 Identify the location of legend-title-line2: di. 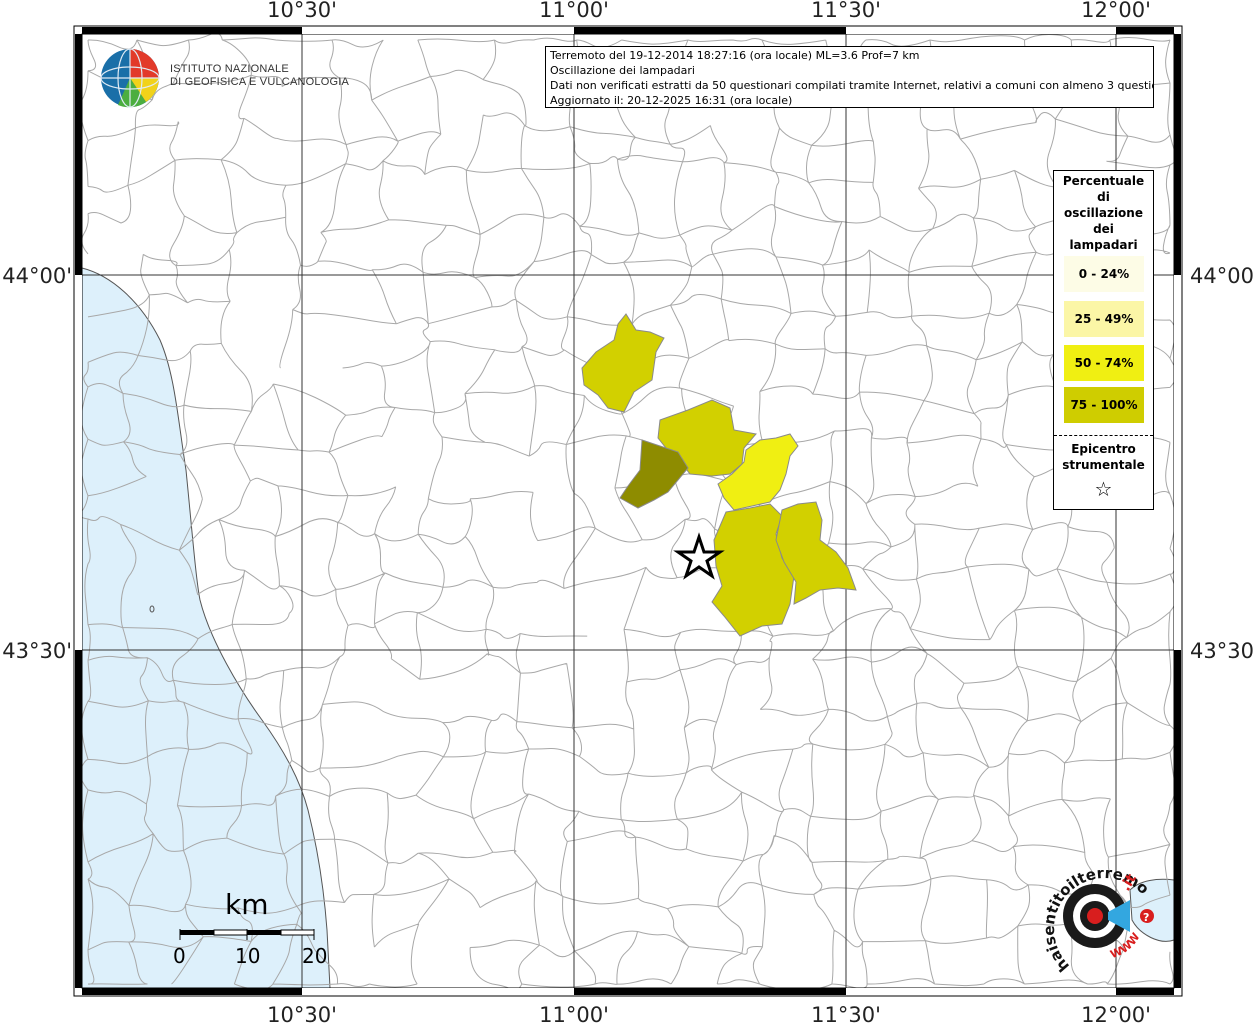
(1103, 197).